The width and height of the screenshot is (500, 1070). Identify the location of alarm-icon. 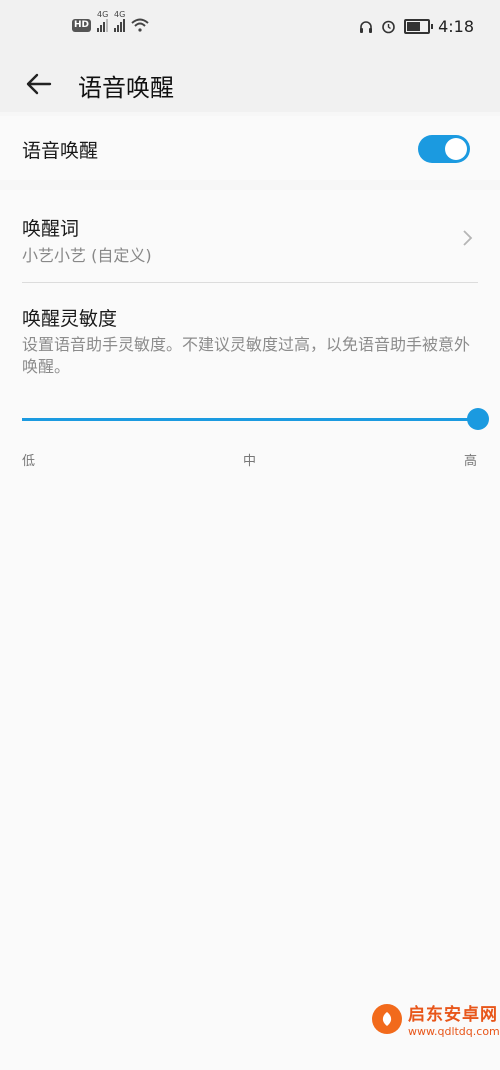
(388, 27).